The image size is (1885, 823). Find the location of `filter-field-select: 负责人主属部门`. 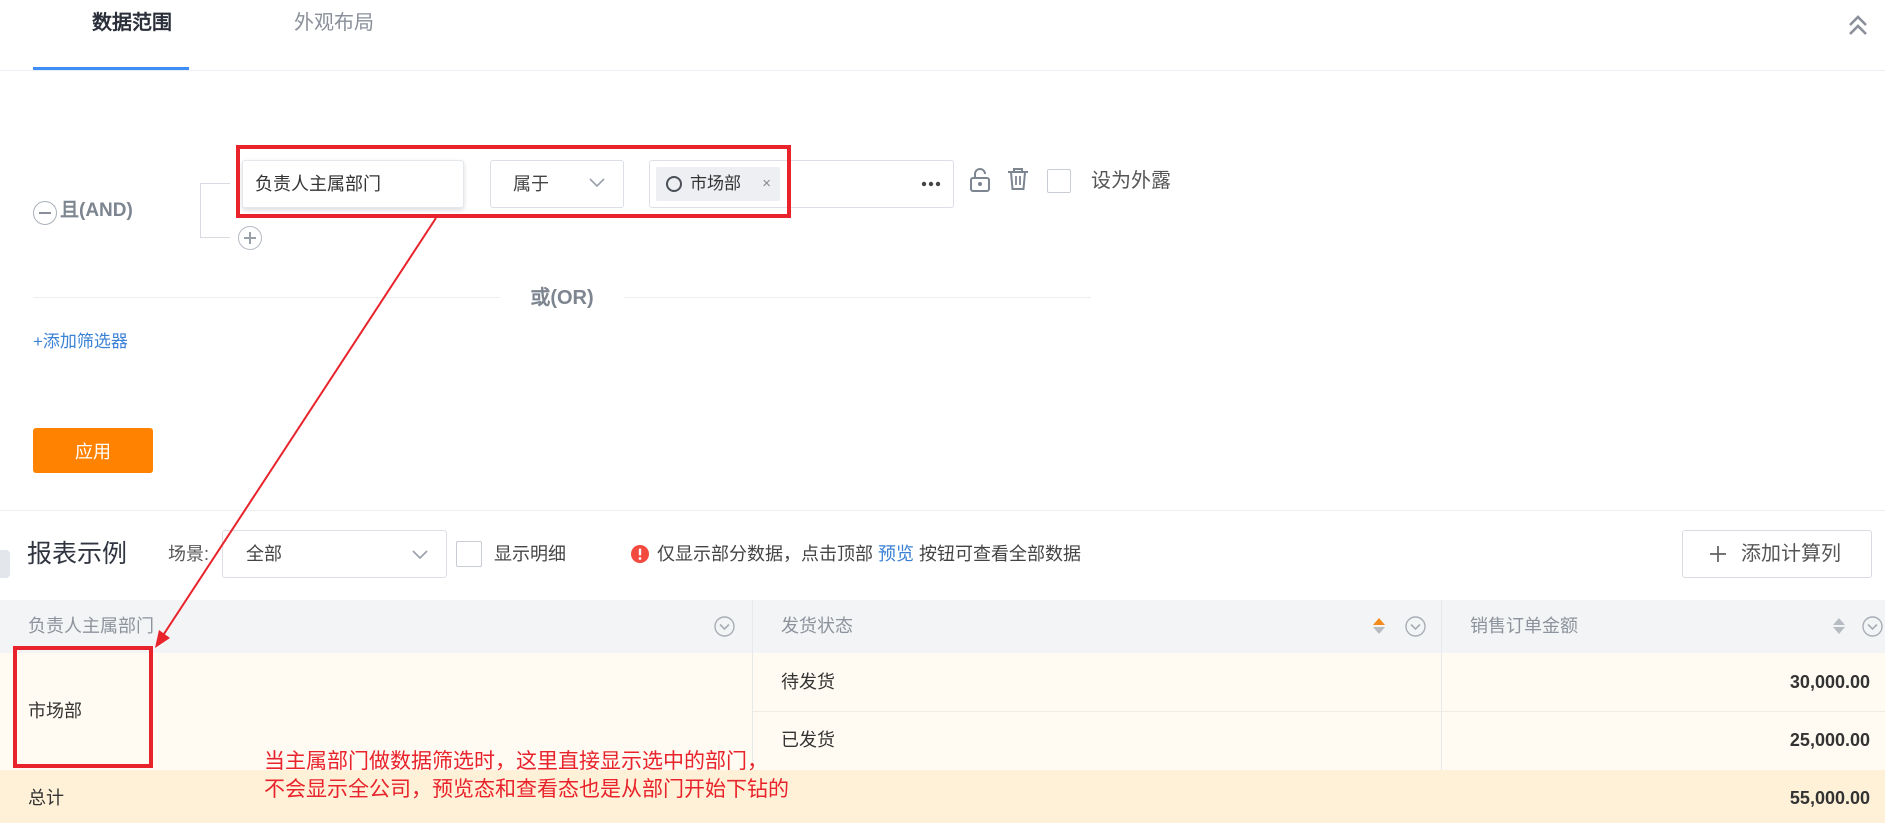

filter-field-select: 负责人主属部门 is located at coordinates (353, 184).